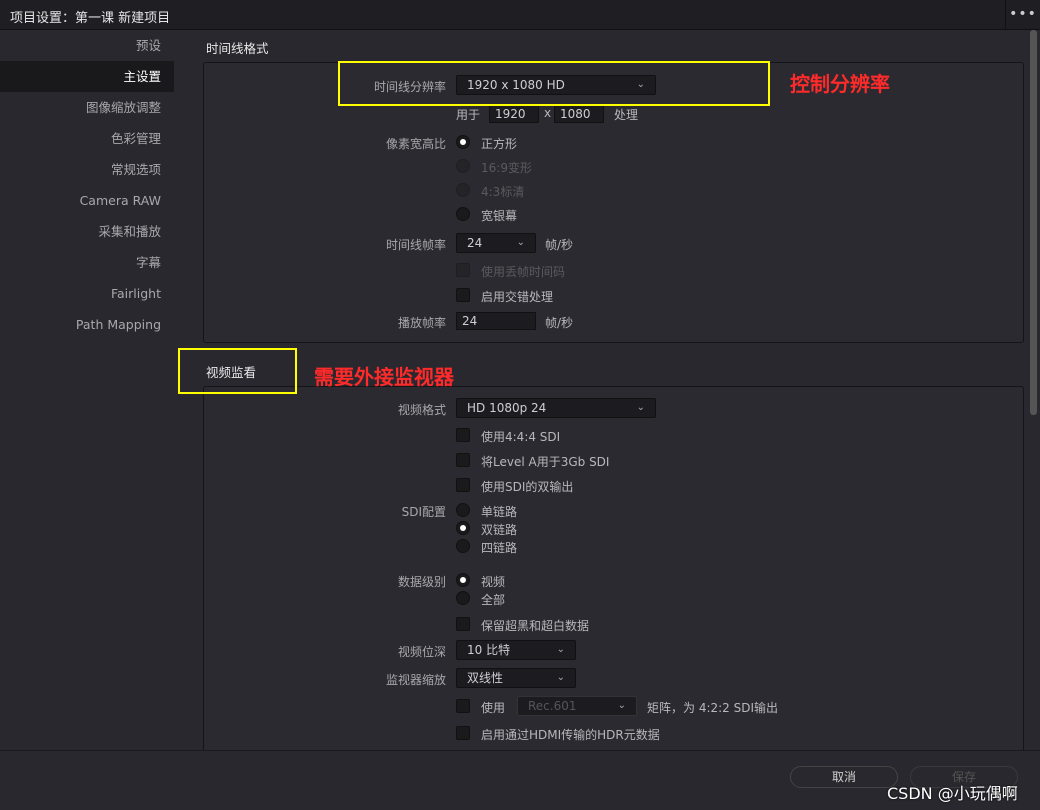  What do you see at coordinates (421, 410) in the screenshot?
I see `video-format-label: 视频格式` at bounding box center [421, 410].